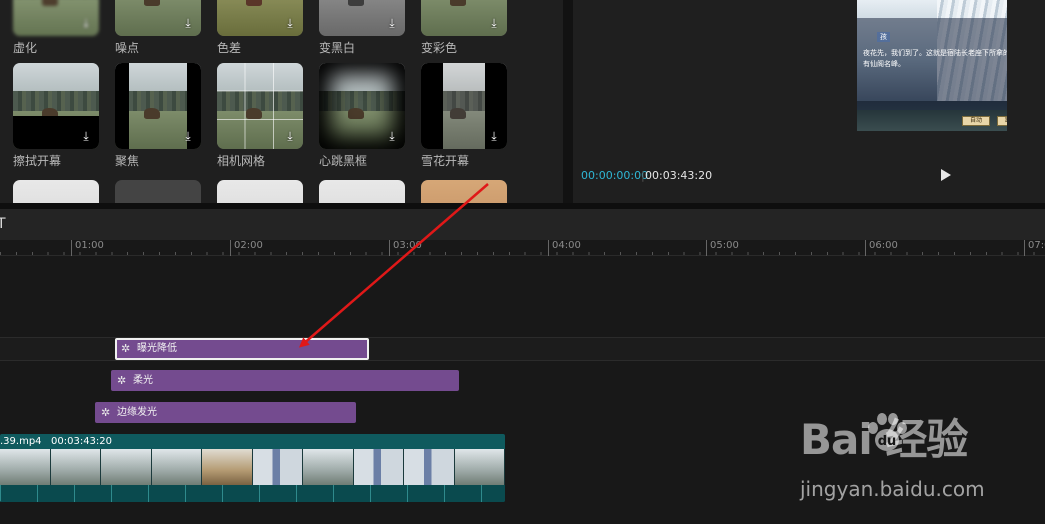 This screenshot has width=1045, height=524. Describe the element at coordinates (679, 175) in the screenshot. I see `total-timecode: 00:03:43:20` at that location.